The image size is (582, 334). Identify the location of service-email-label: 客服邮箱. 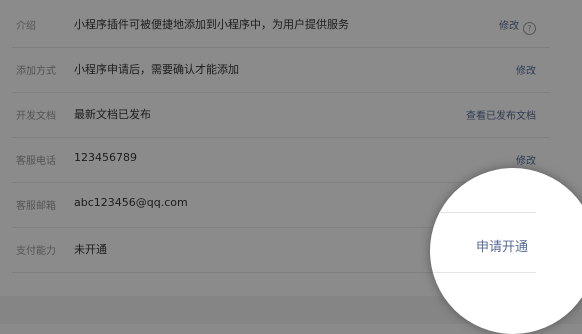
(36, 206).